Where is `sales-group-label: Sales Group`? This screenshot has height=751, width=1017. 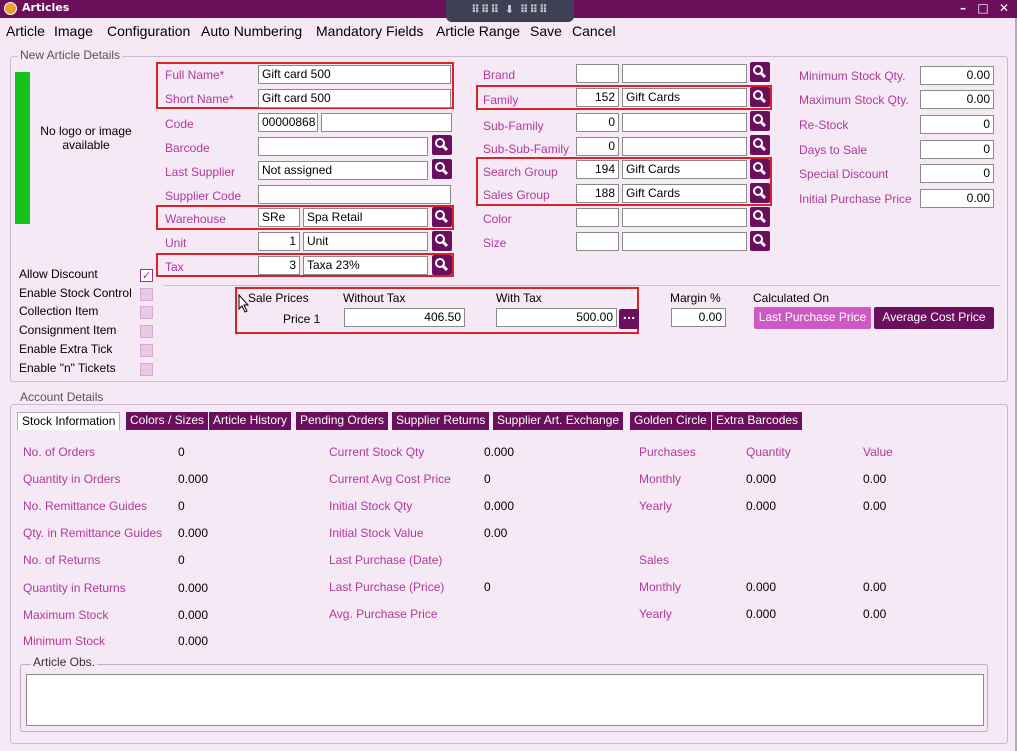 sales-group-label: Sales Group is located at coordinates (516, 195).